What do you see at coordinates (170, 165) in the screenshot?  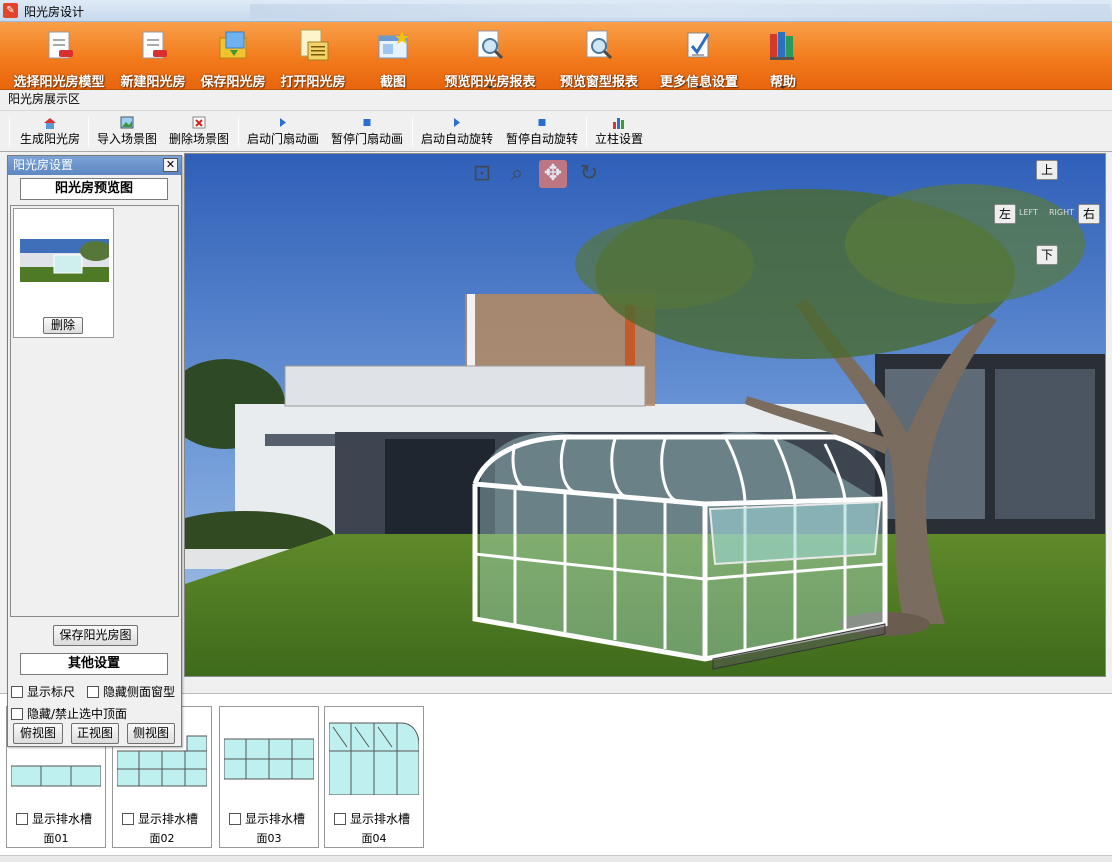 I see `close-icon: ✕` at bounding box center [170, 165].